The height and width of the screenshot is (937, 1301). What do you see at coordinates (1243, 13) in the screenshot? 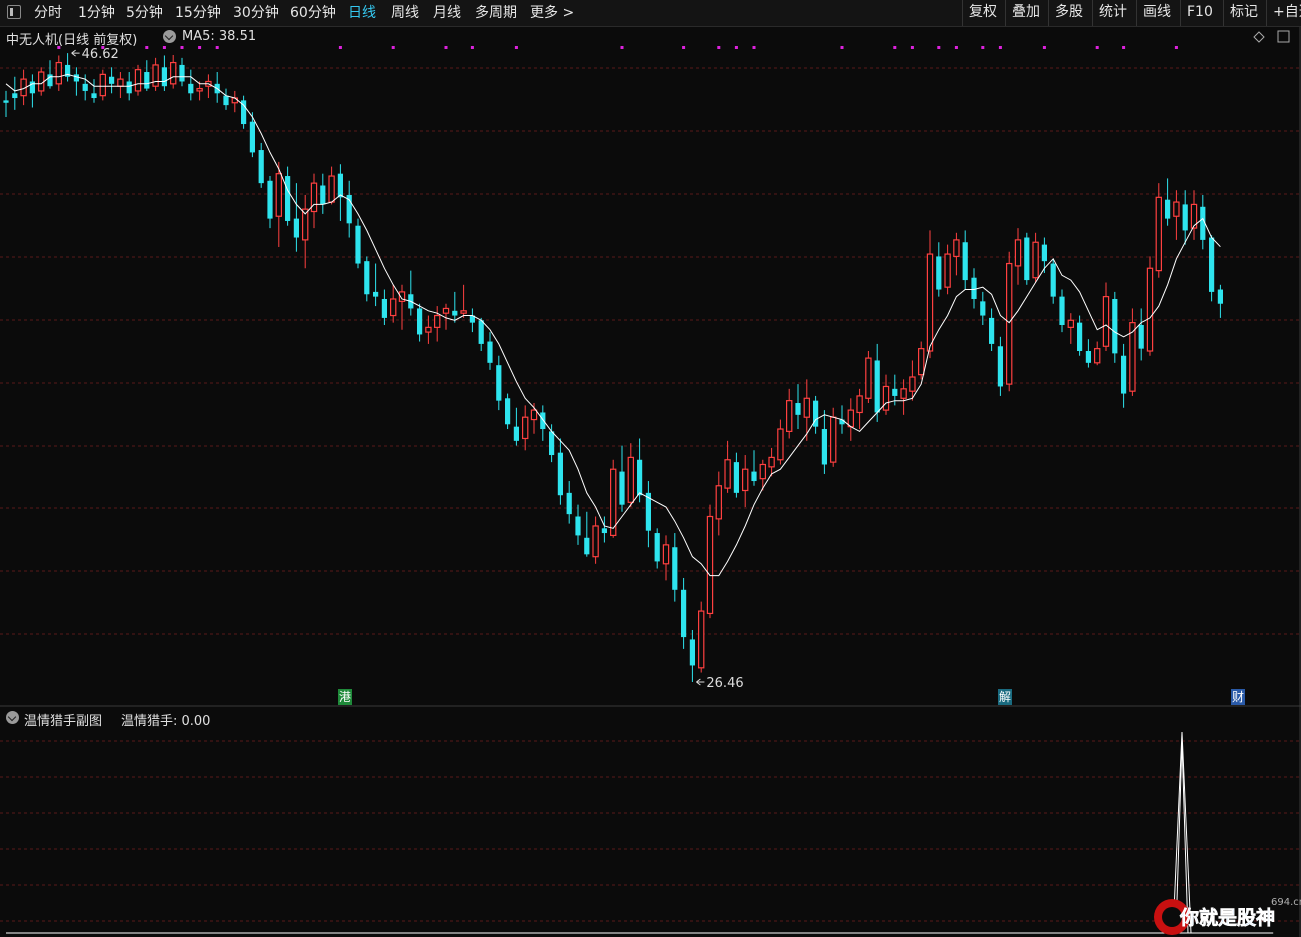
I see `toolbar-button-mark: 标记` at bounding box center [1243, 13].